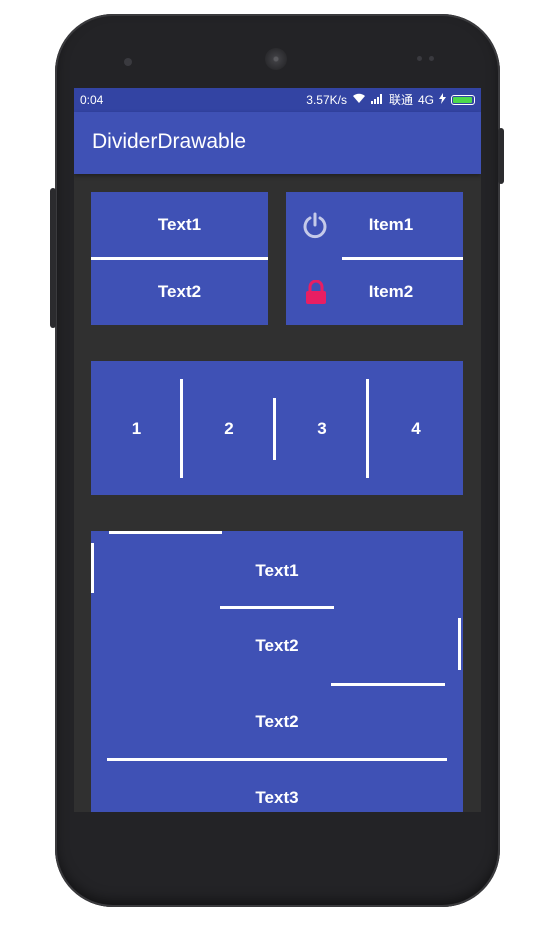 The height and width of the screenshot is (933, 560). What do you see at coordinates (277, 759) in the screenshot?
I see `horizontal-divider-full` at bounding box center [277, 759].